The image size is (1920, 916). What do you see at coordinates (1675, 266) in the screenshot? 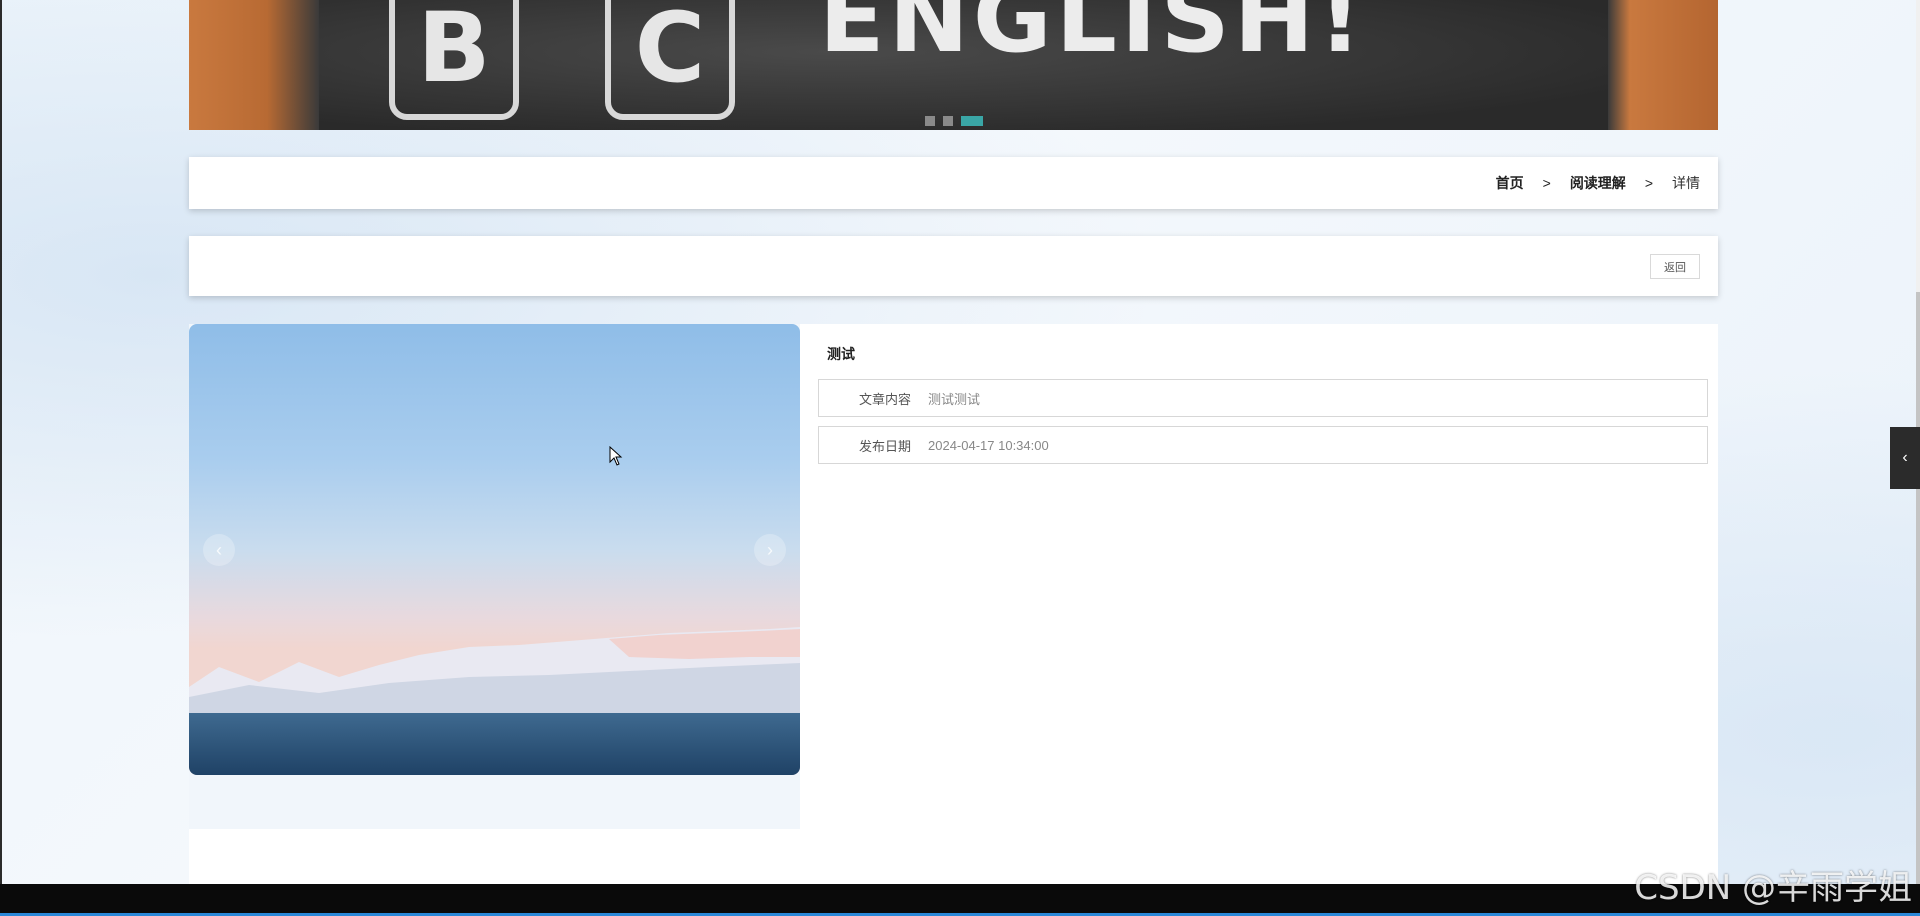
I see `back-button: 返回` at bounding box center [1675, 266].